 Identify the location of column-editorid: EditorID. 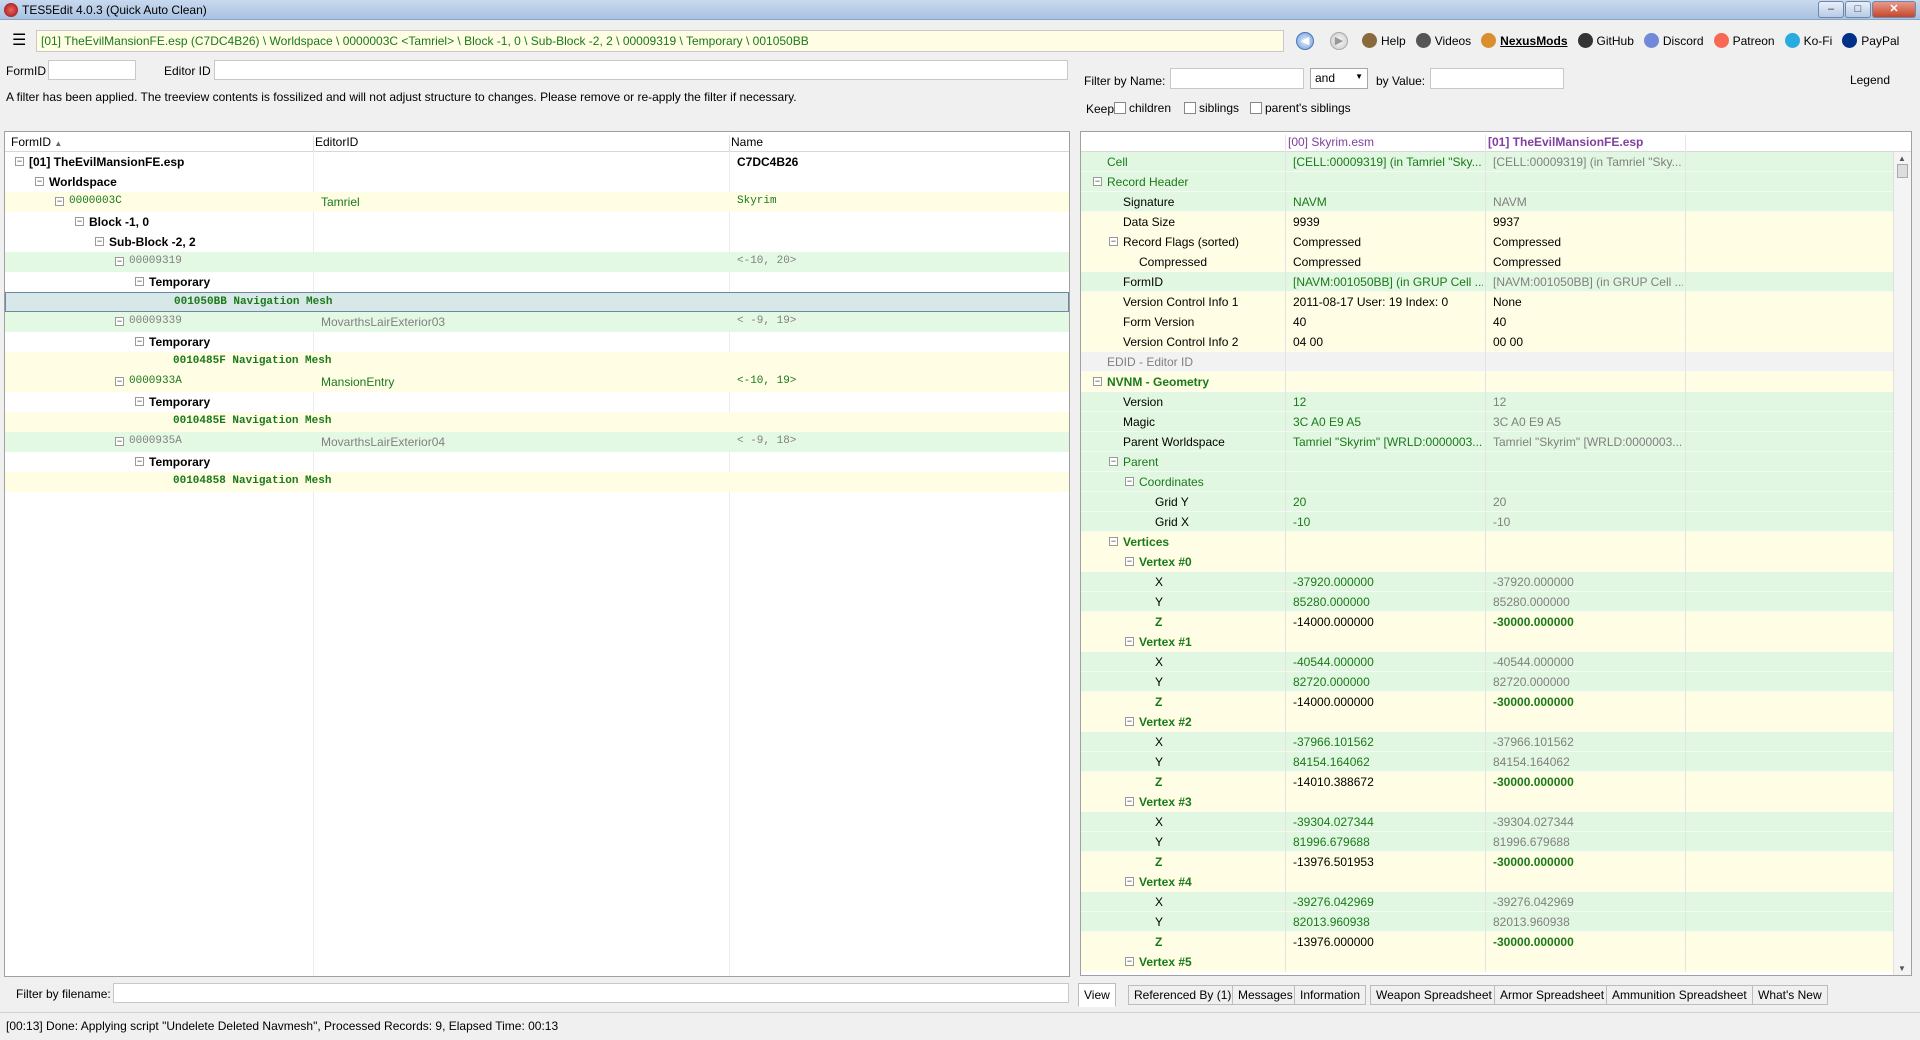
(336, 142).